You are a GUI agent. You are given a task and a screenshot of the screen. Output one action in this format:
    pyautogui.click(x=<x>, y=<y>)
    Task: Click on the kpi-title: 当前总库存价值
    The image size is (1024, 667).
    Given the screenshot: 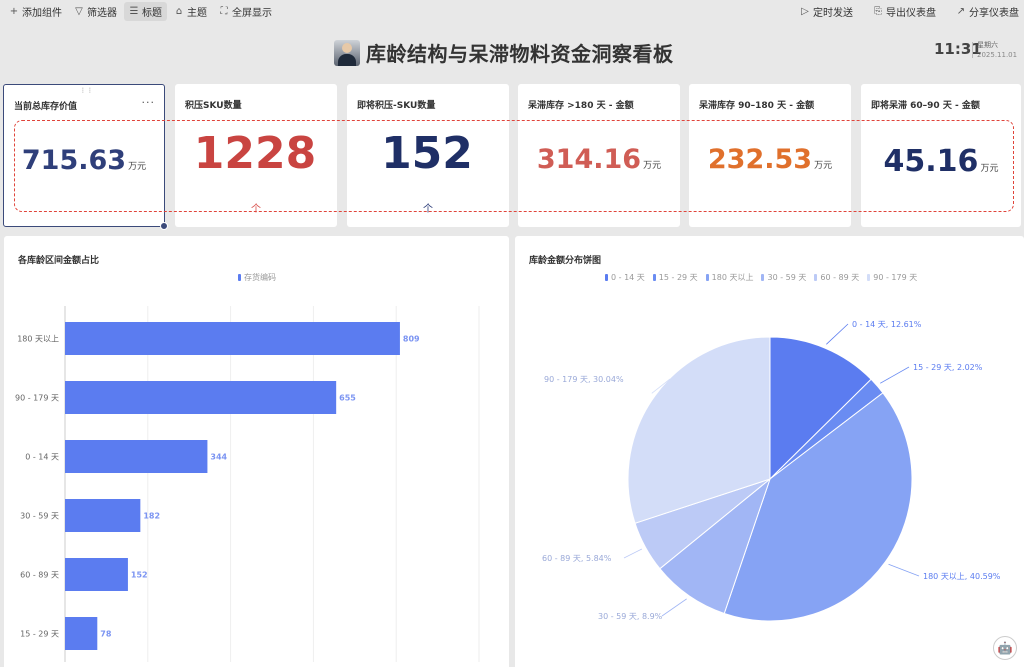 What is the action you would take?
    pyautogui.click(x=46, y=107)
    